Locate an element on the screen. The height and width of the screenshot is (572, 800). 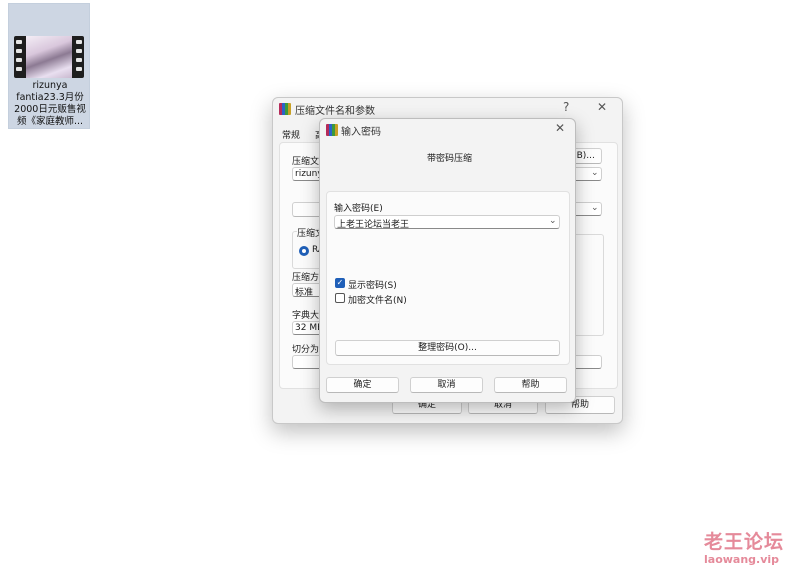
encrypt-names-label: 加密文件名(N) is located at coordinates (377, 301).